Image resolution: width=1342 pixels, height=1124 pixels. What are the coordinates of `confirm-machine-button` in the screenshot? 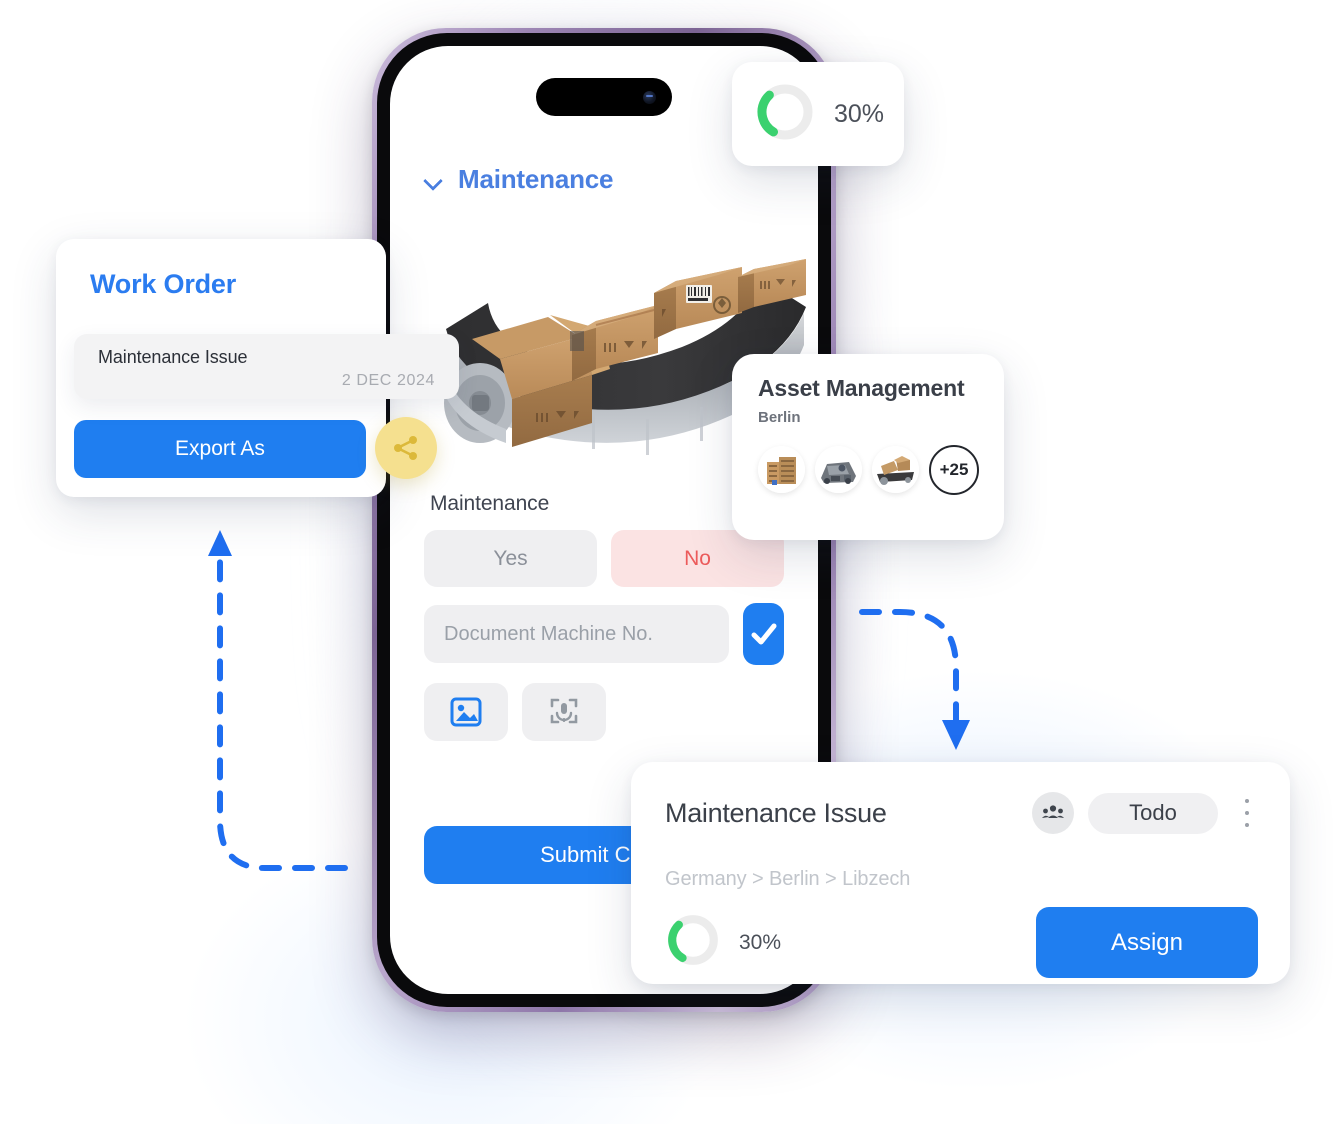 It's located at (763, 634).